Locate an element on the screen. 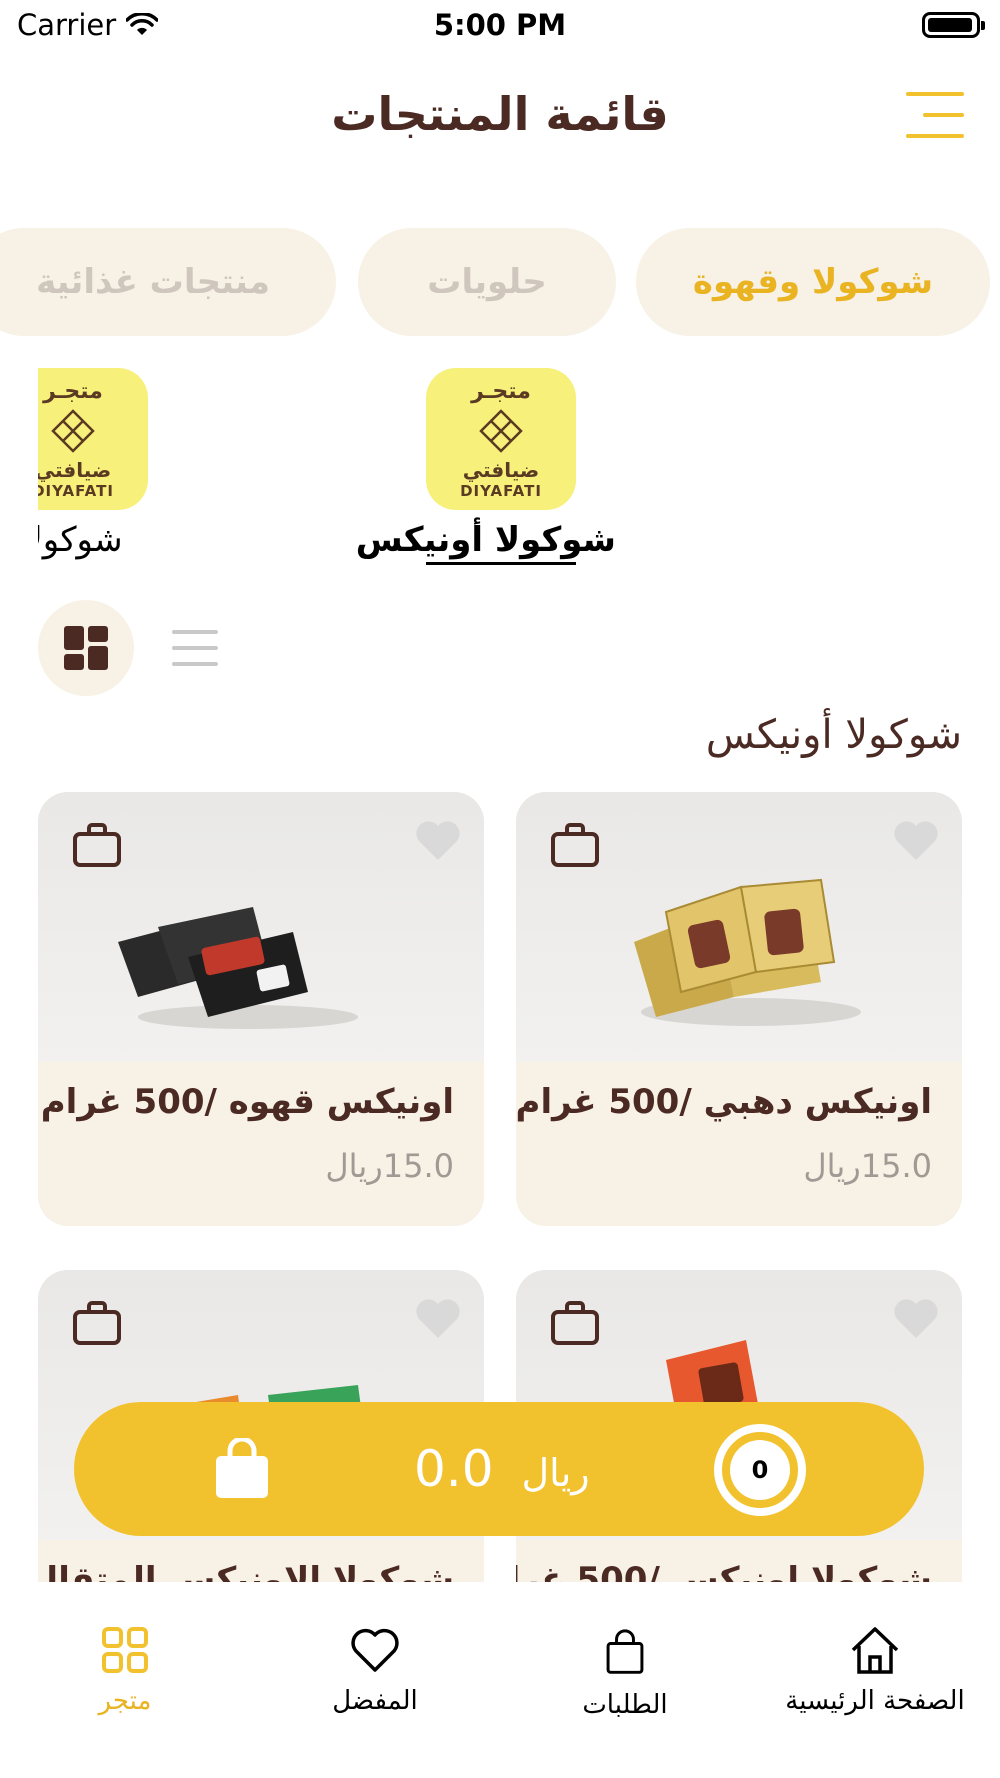 The image size is (1000, 1778). nav-item-store: متجر is located at coordinates (125, 1670).